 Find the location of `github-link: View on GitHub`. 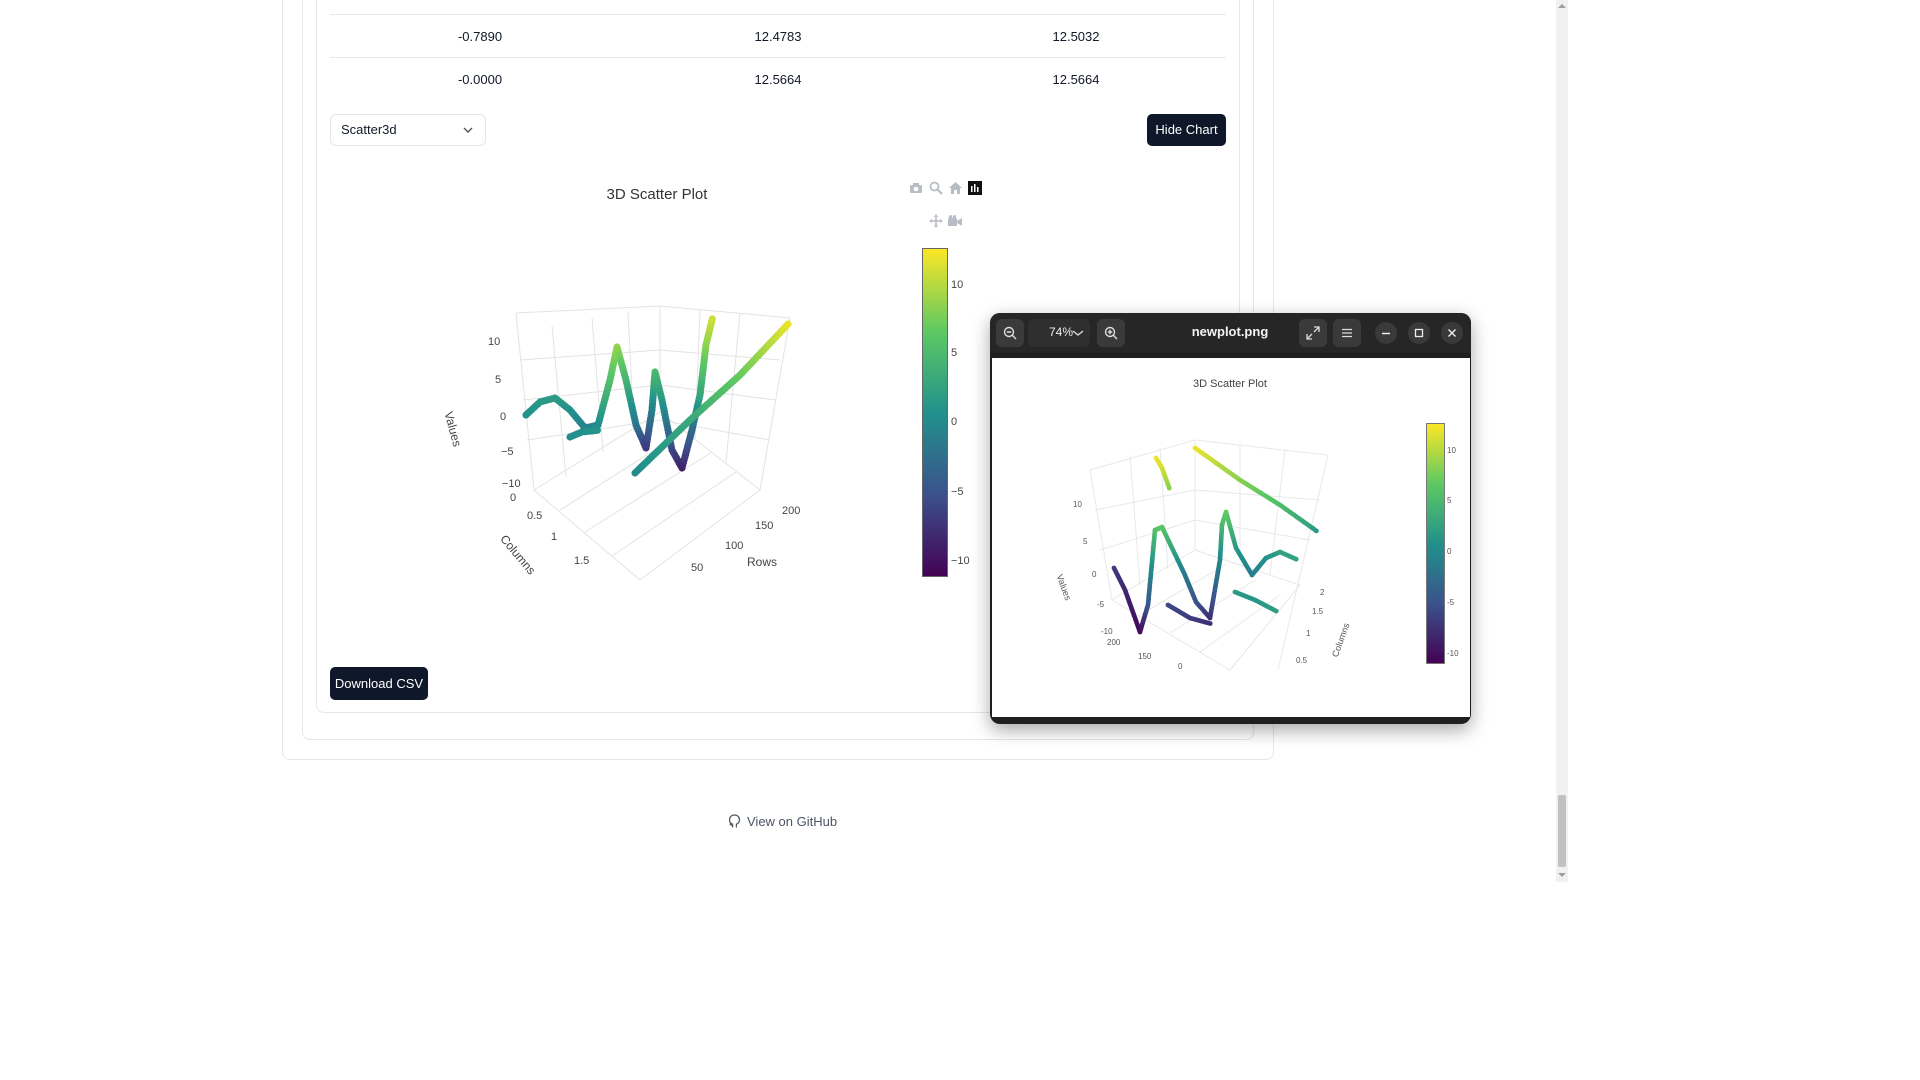

github-link: View on GitHub is located at coordinates (782, 821).